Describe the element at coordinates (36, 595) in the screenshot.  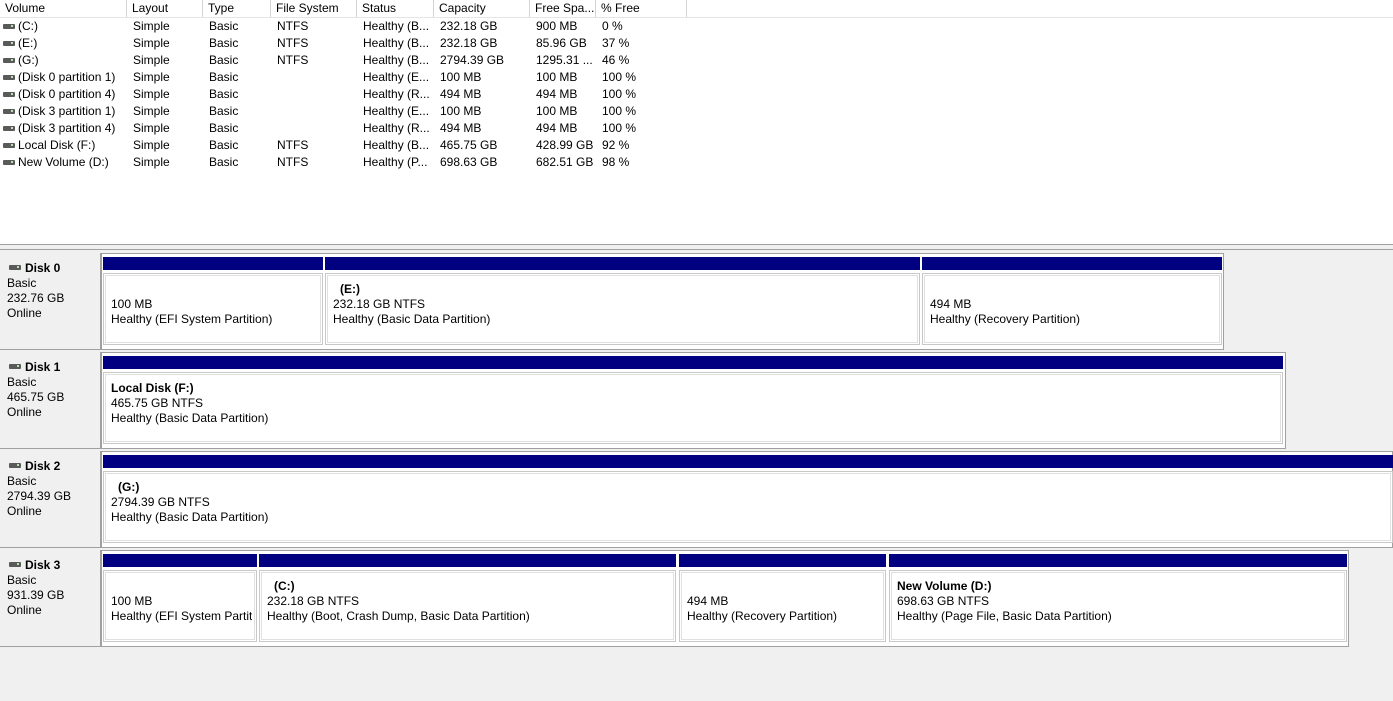
I see `disk-size: 931.39 GB` at that location.